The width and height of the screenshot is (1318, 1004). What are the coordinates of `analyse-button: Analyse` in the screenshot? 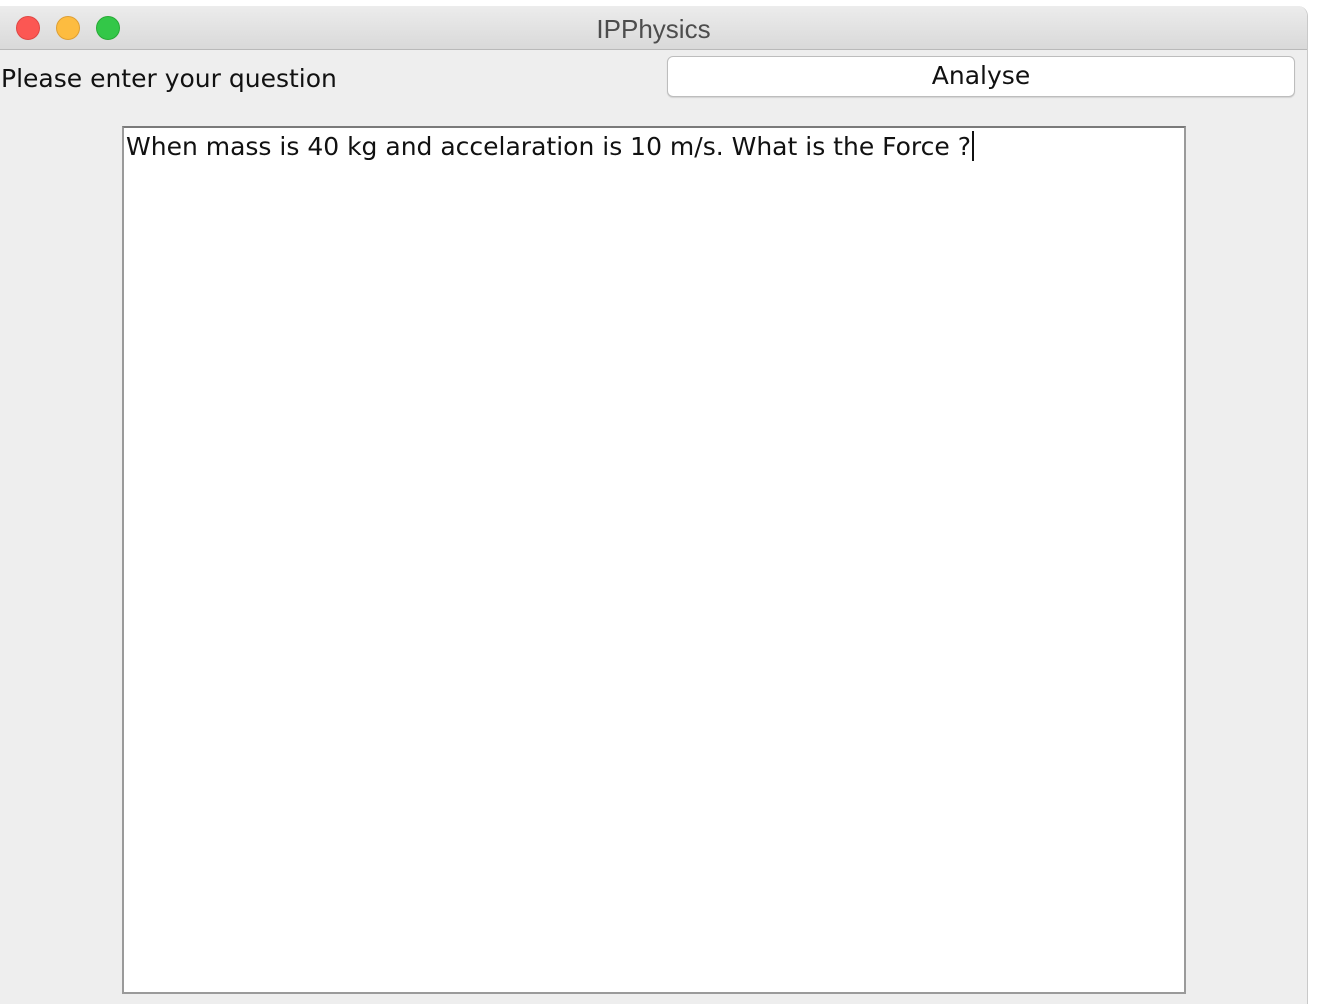 It's located at (981, 76).